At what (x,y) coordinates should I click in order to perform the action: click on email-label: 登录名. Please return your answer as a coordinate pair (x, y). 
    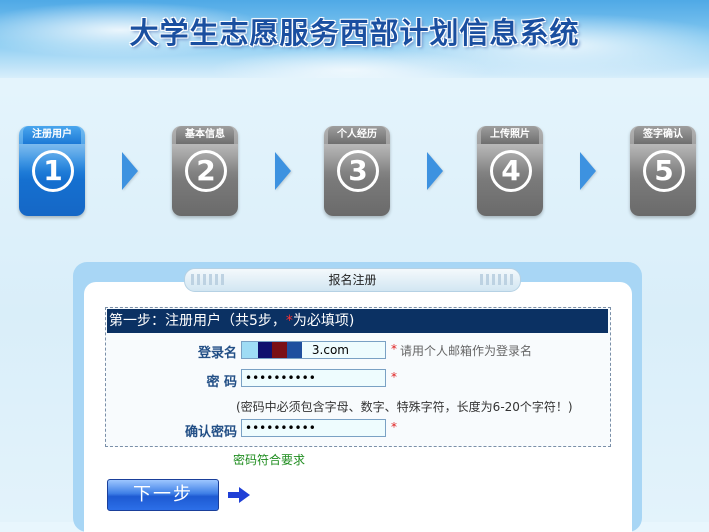
    Looking at the image, I should click on (217, 353).